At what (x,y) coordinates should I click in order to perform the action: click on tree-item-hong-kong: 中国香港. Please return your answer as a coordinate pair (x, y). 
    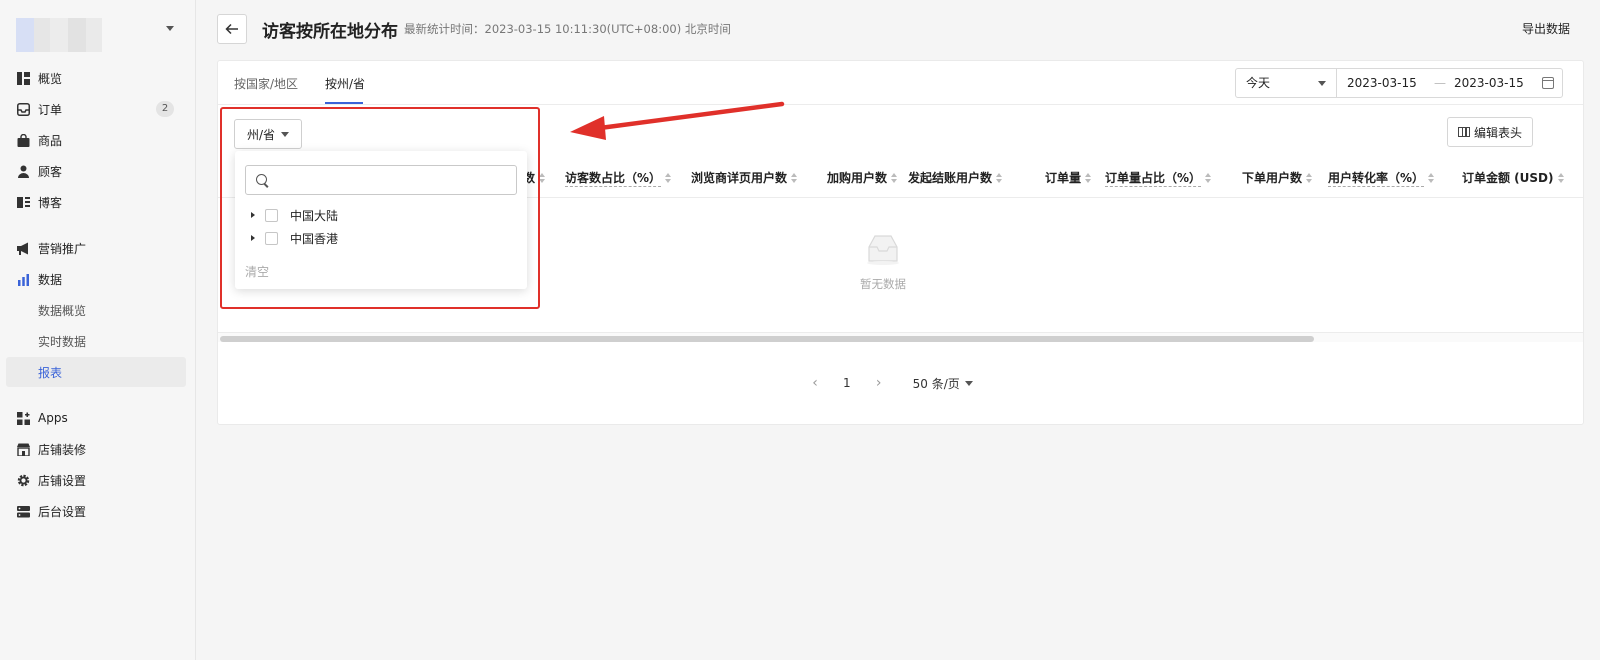
    Looking at the image, I should click on (294, 238).